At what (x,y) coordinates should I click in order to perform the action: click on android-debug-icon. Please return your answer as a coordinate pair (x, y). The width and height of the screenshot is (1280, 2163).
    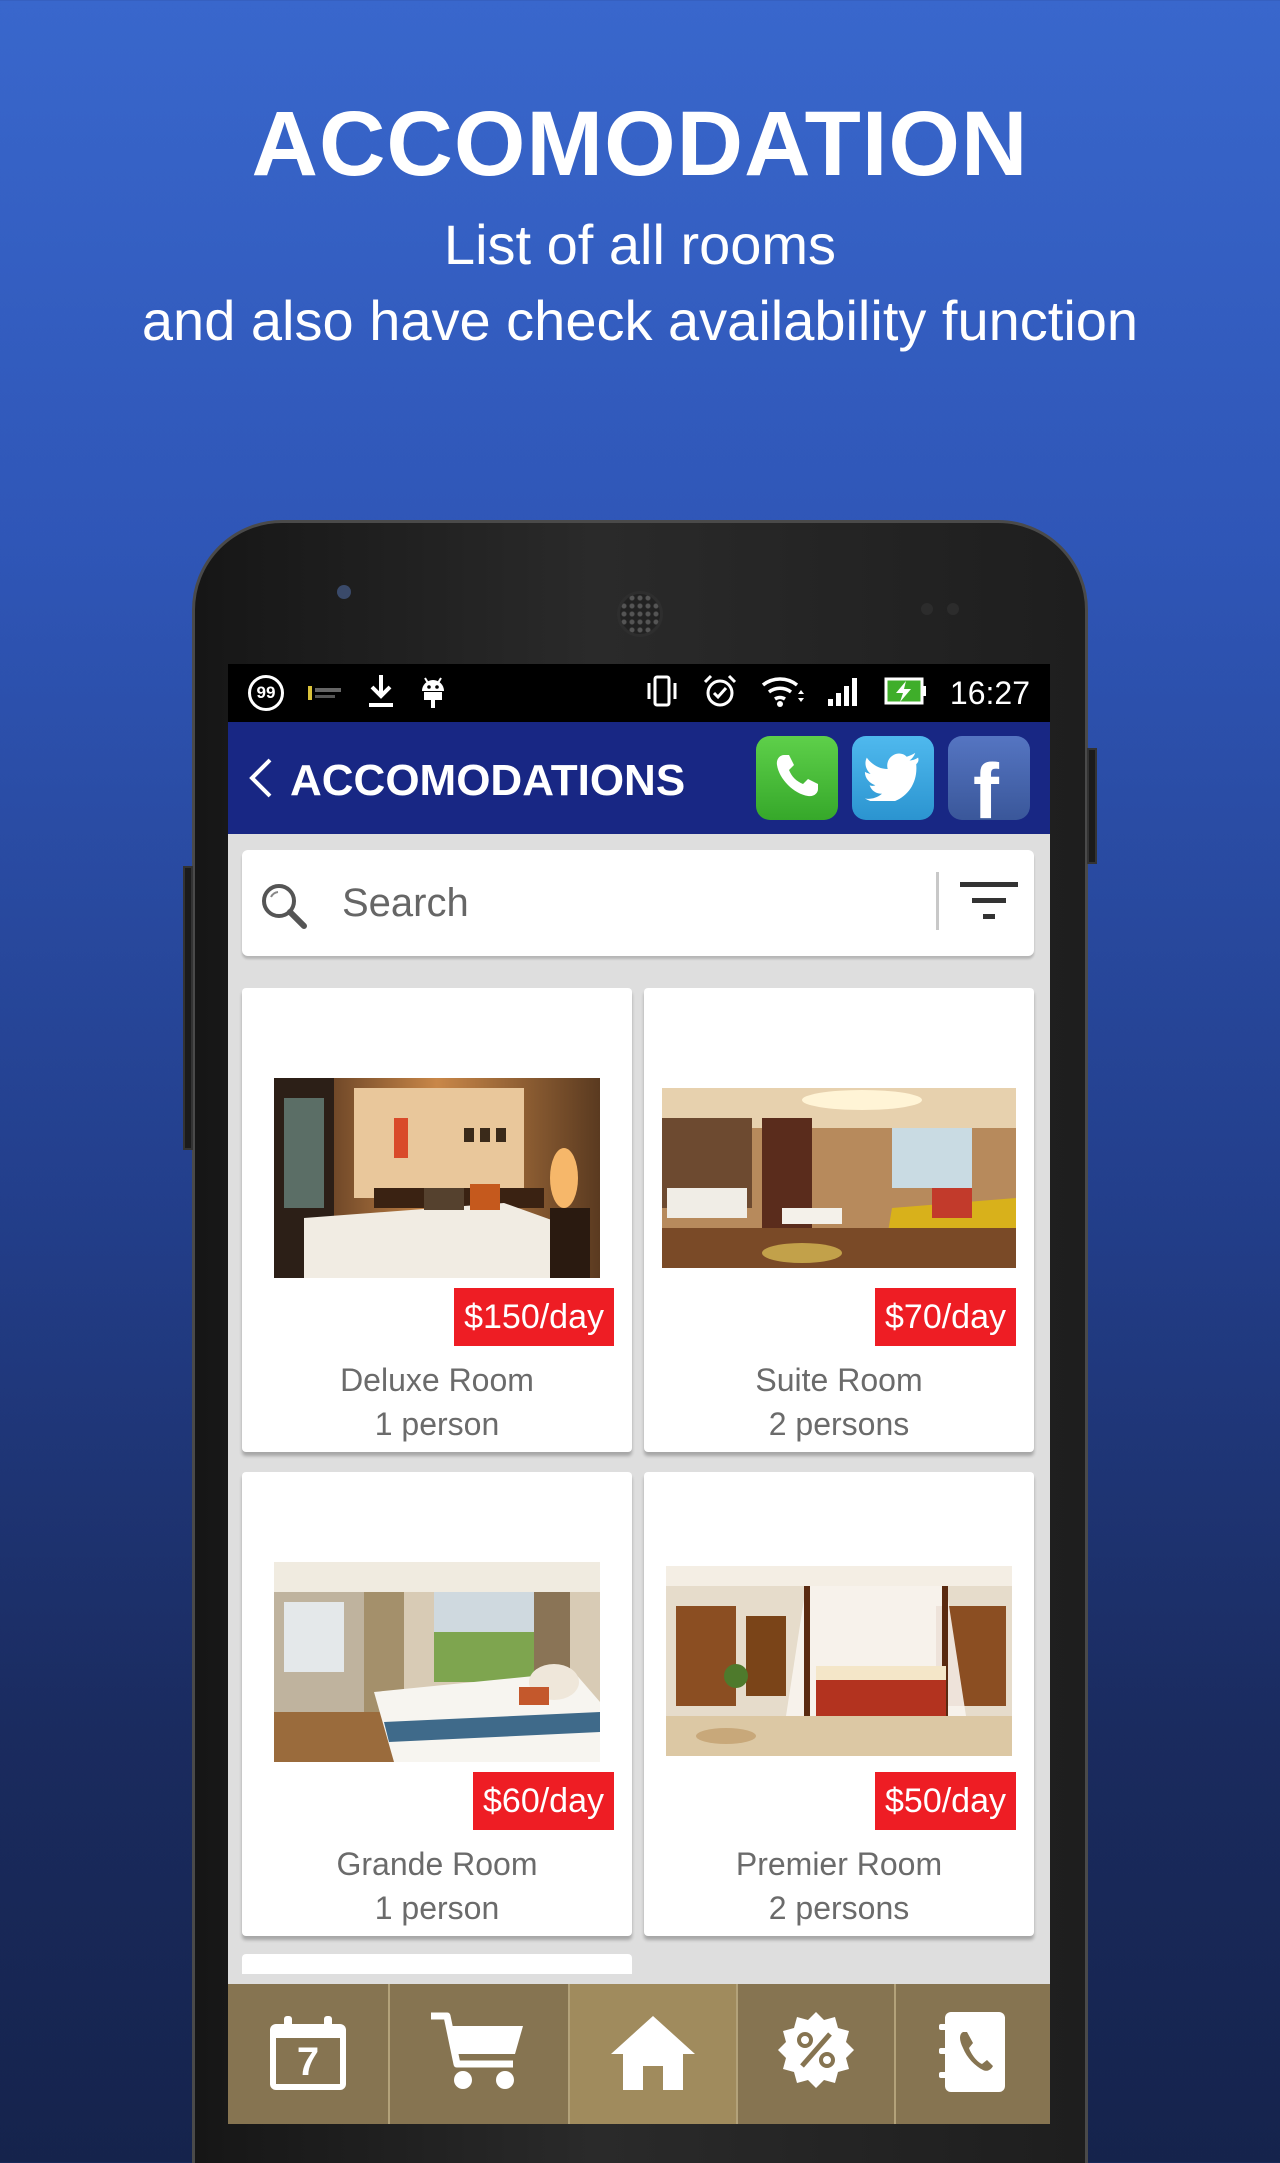
    Looking at the image, I should click on (433, 693).